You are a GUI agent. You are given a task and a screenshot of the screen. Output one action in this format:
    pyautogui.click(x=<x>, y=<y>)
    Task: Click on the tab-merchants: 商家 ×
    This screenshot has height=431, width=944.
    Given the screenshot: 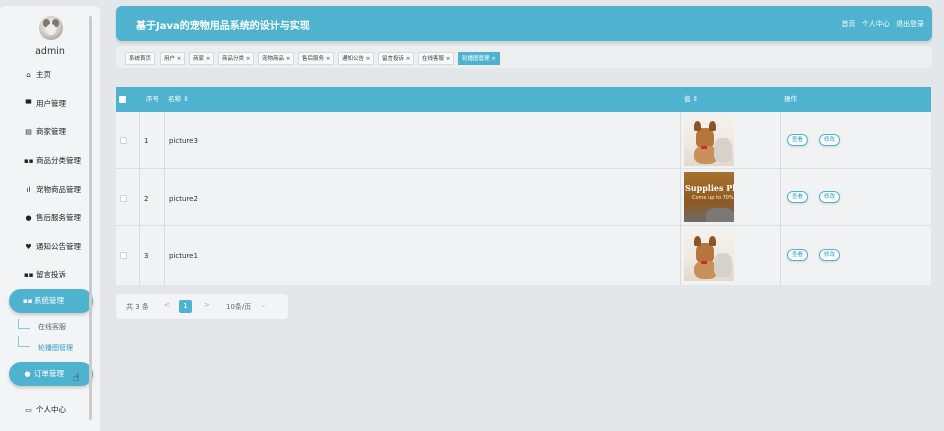 What is the action you would take?
    pyautogui.click(x=202, y=58)
    